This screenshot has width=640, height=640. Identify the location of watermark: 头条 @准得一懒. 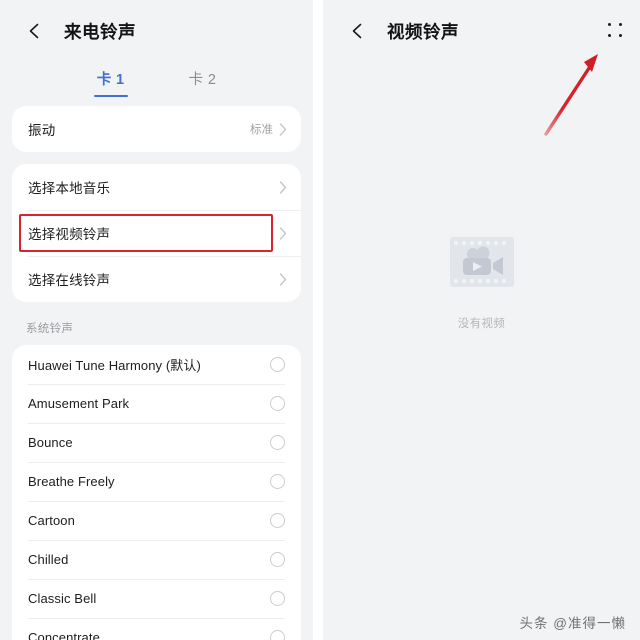
(572, 623).